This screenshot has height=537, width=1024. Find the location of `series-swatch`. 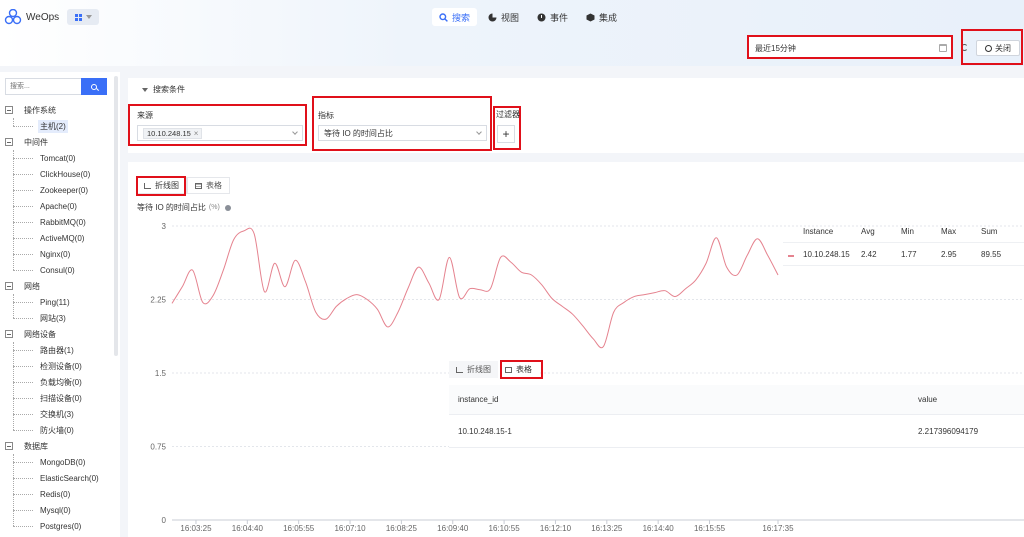

series-swatch is located at coordinates (791, 255).